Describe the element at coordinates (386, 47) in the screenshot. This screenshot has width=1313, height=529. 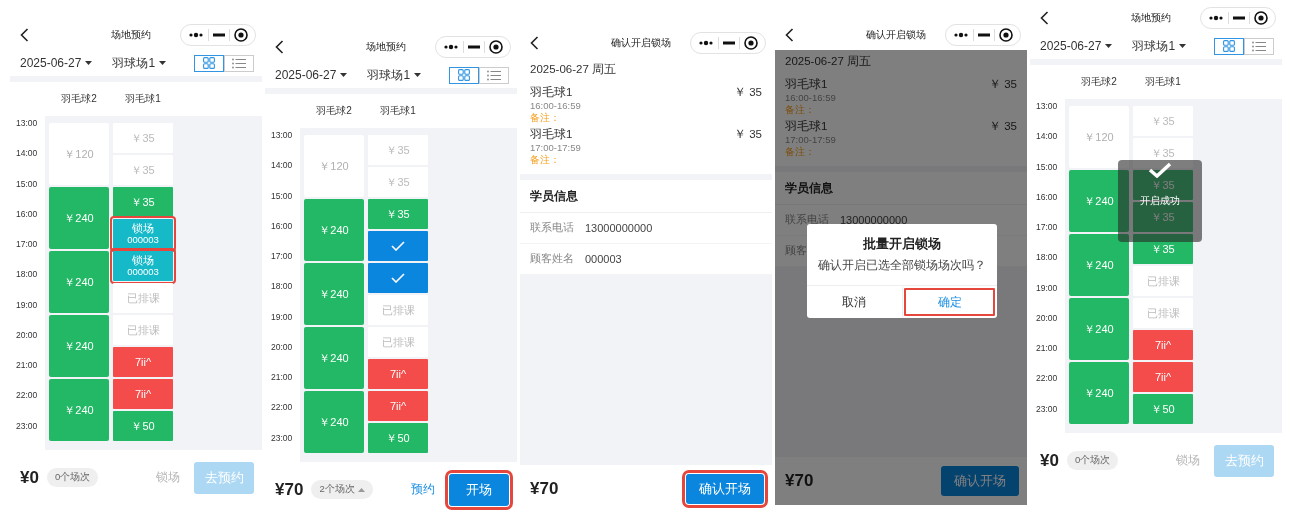
I see `page-title: 场地预约` at that location.